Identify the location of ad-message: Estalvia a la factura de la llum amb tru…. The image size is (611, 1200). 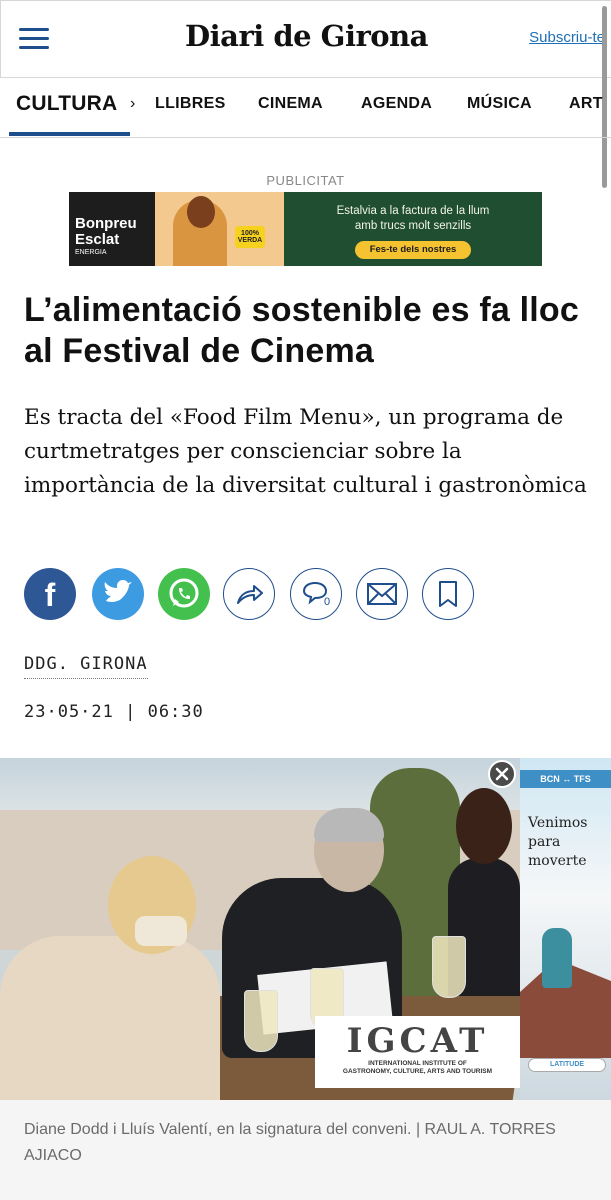
(413, 229).